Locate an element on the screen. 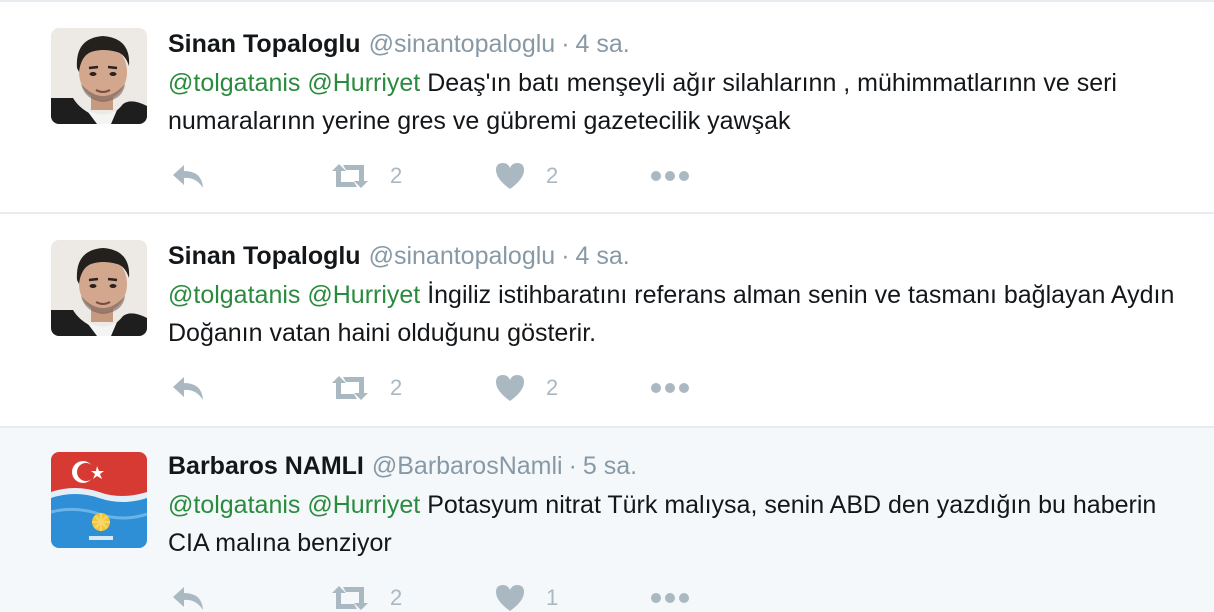 The width and height of the screenshot is (1214, 612). timestamp: 5 sa. is located at coordinates (610, 466).